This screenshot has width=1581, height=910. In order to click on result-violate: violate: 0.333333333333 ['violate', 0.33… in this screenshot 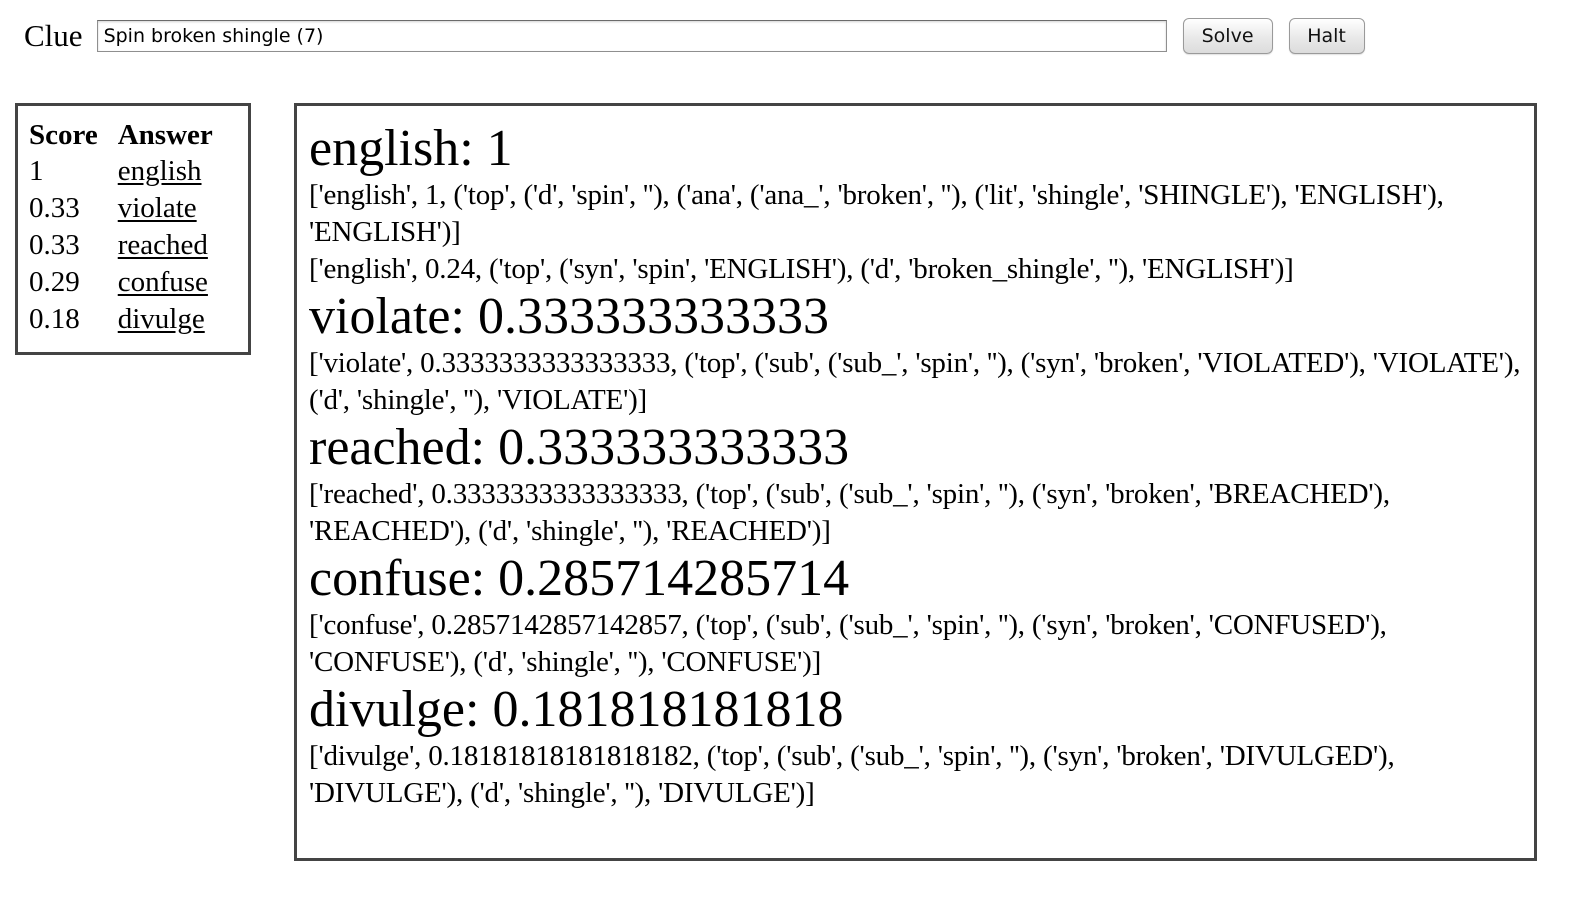, I will do `click(915, 353)`.